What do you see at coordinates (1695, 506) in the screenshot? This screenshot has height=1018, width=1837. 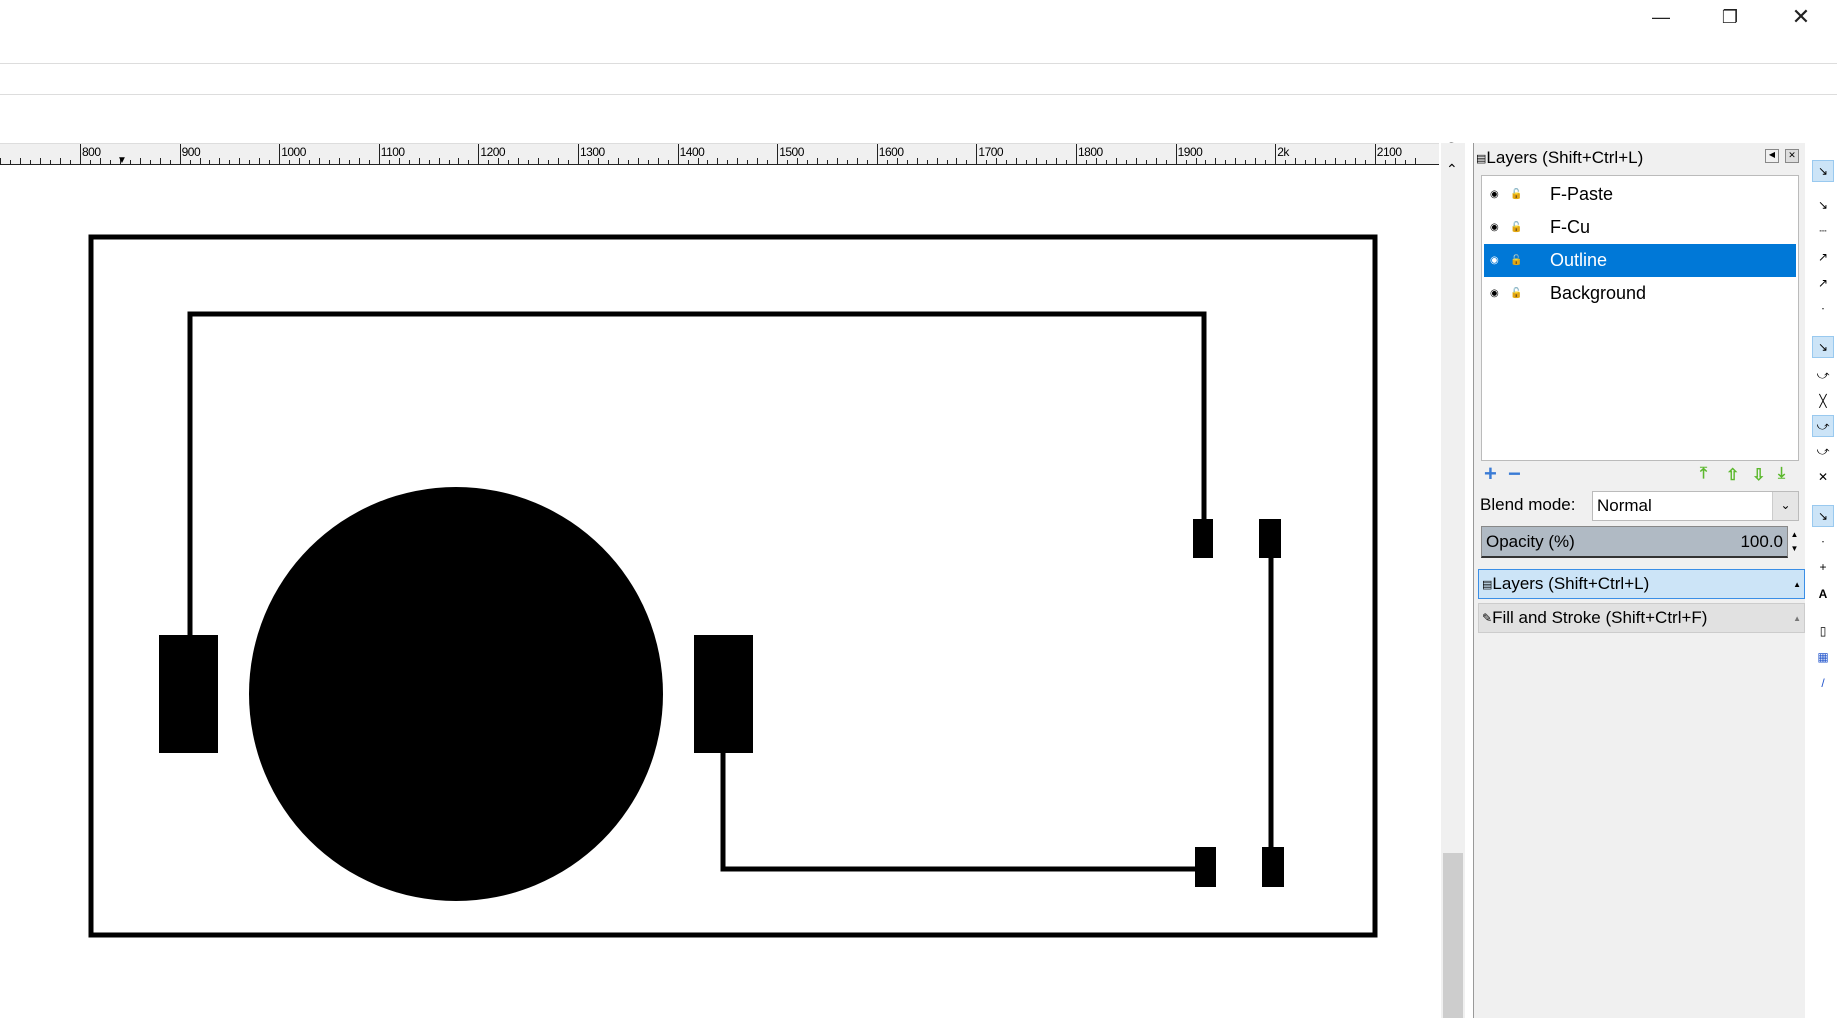 I see `blend-mode-select: Normal ⌄` at bounding box center [1695, 506].